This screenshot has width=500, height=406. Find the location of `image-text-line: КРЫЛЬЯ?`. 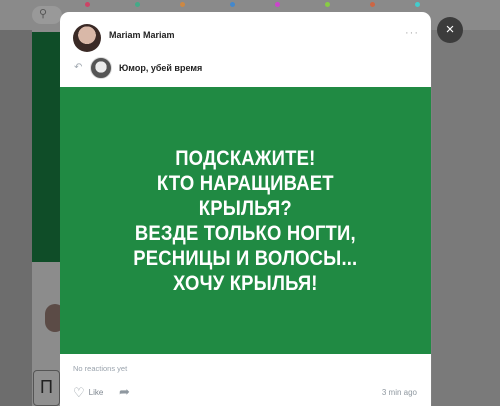

image-text-line: КРЫЛЬЯ? is located at coordinates (245, 208).